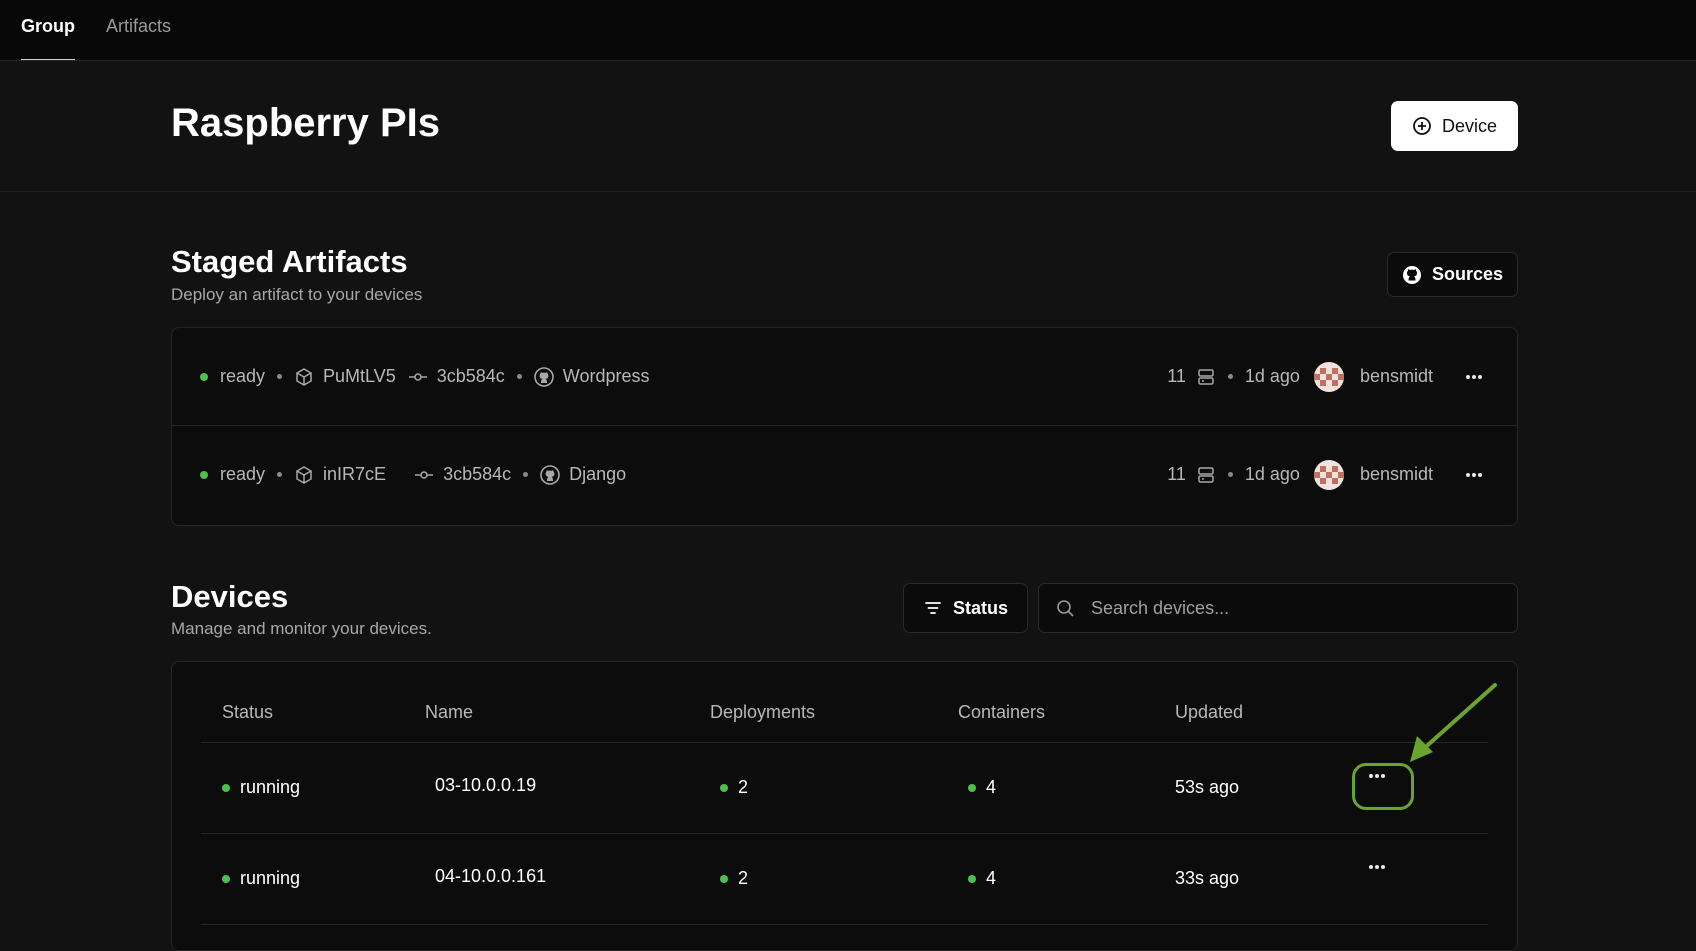  What do you see at coordinates (1469, 125) in the screenshot?
I see `add-device-label: Device` at bounding box center [1469, 125].